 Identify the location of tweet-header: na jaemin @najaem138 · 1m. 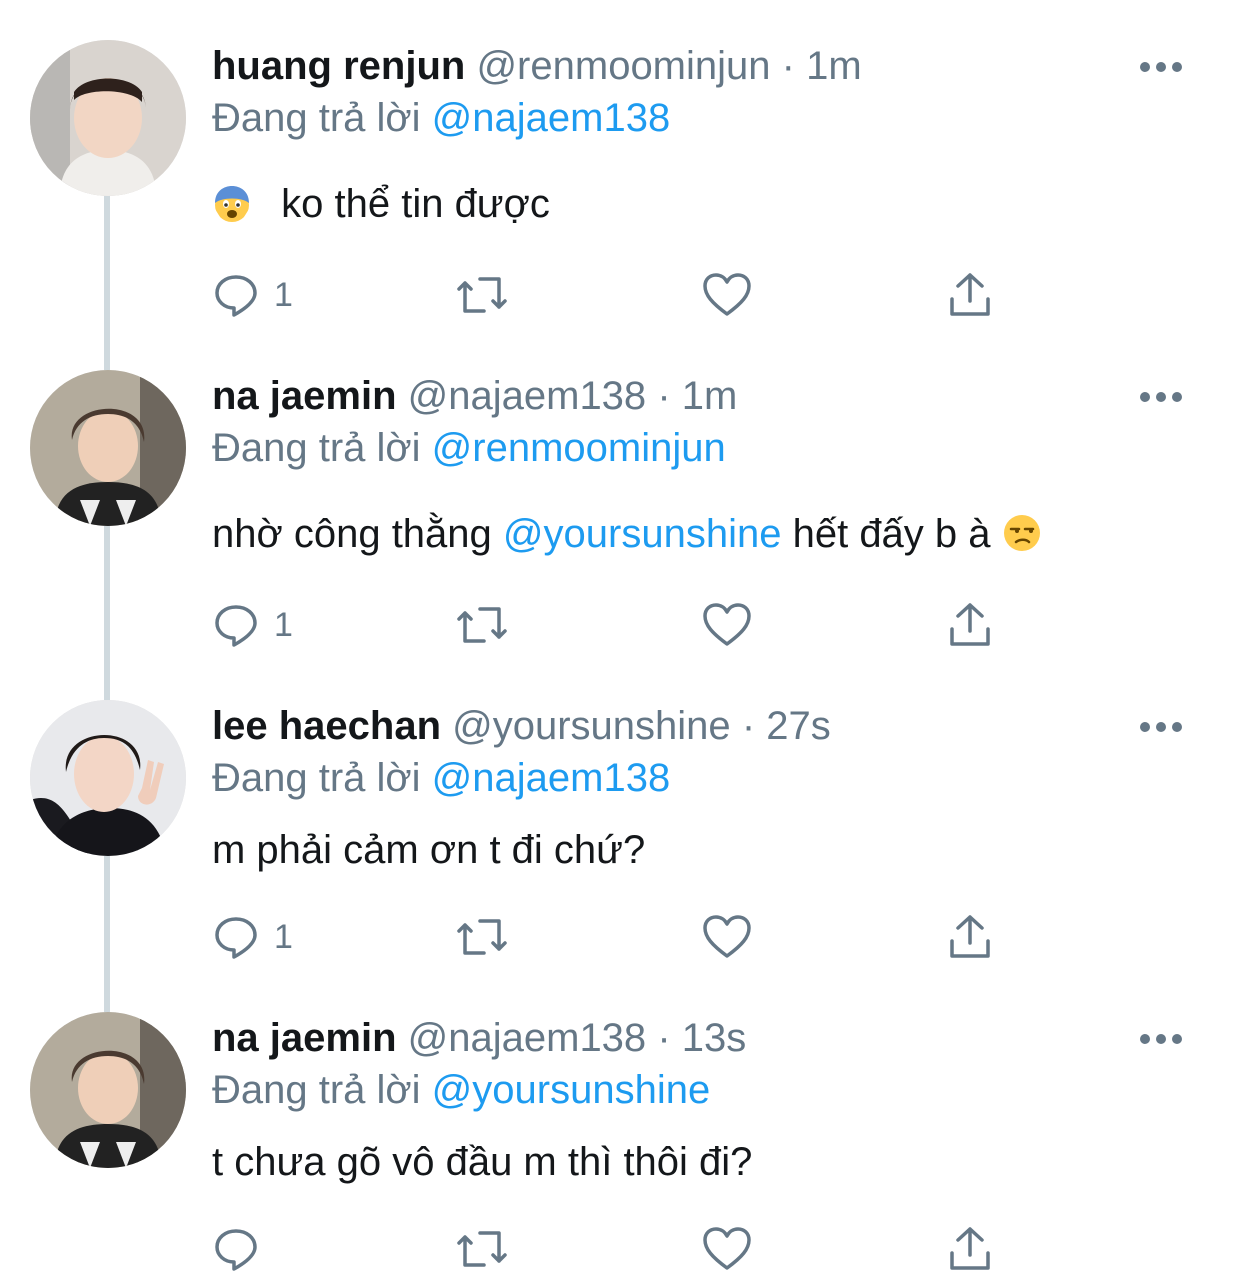
(474, 396).